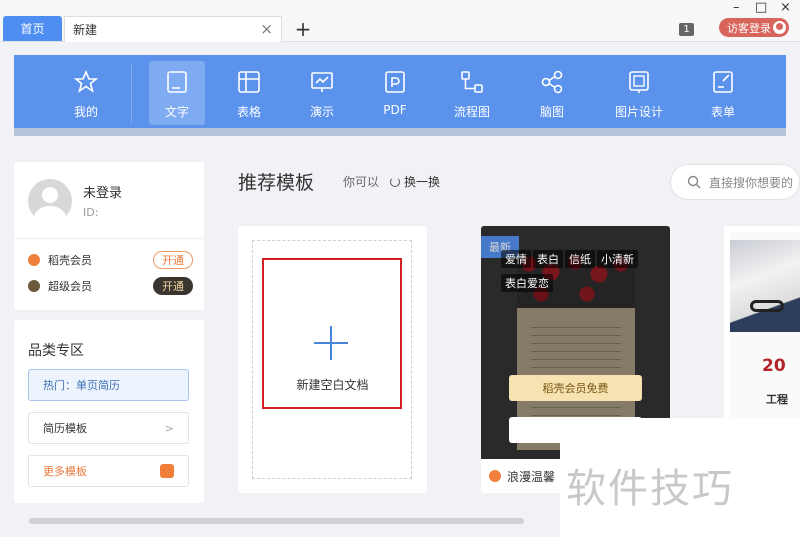 This screenshot has width=800, height=537. I want to click on close-window-icon: ×, so click(785, 7).